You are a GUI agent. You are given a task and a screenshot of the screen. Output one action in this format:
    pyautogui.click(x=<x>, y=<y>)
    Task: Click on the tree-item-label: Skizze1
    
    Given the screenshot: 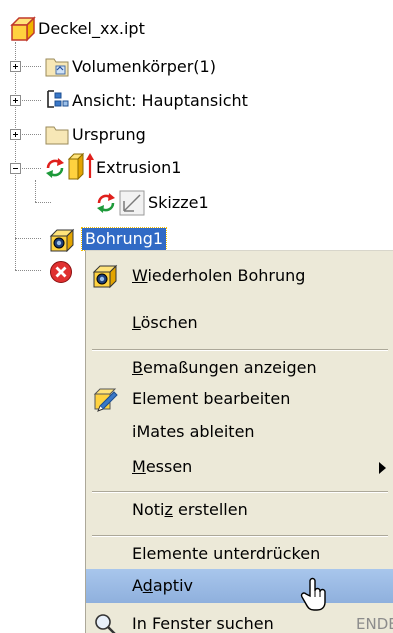 What is the action you would take?
    pyautogui.click(x=178, y=202)
    